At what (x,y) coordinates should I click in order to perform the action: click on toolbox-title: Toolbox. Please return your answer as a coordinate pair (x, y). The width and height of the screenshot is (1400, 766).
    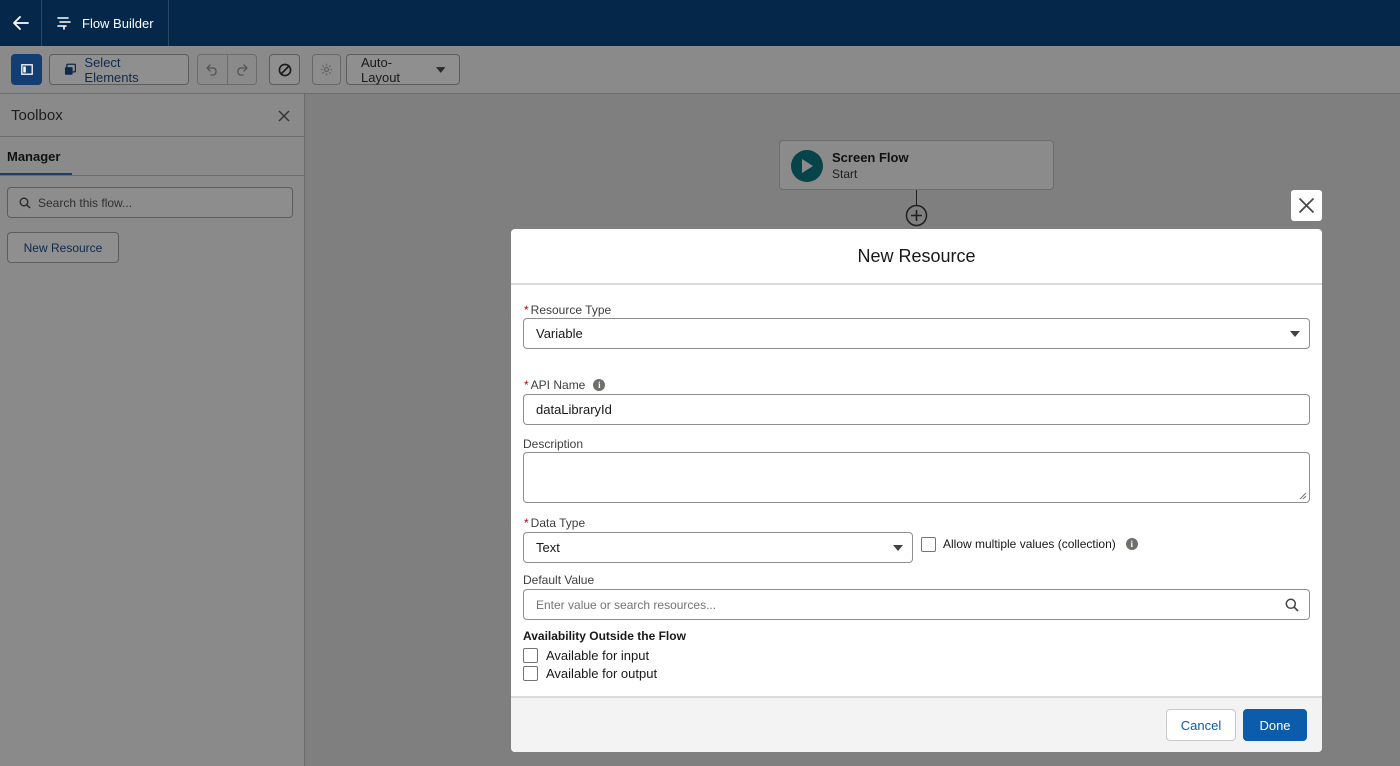
    Looking at the image, I should click on (37, 115).